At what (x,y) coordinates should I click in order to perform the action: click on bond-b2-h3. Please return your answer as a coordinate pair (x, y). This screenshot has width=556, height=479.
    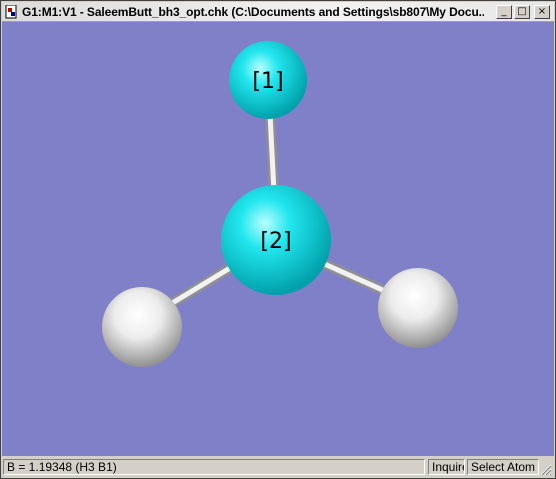
    Looking at the image, I should click on (202, 285).